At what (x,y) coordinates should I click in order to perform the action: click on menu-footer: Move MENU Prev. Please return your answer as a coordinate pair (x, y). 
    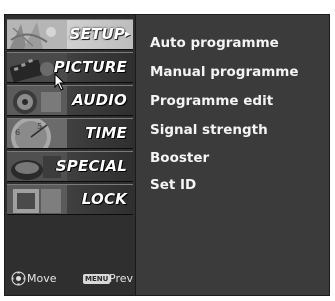
    Looking at the image, I should click on (70, 279).